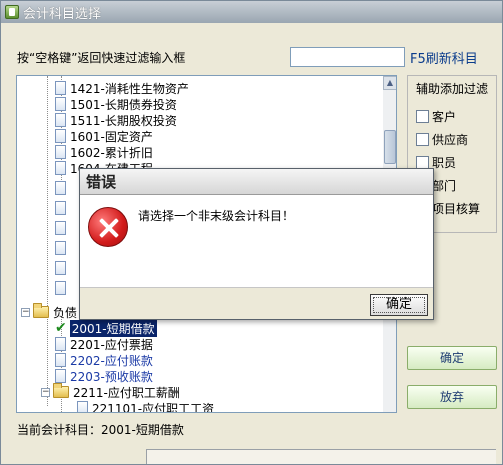 This screenshot has width=503, height=465. What do you see at coordinates (389, 83) in the screenshot?
I see `scroll-up-icon: ▲` at bounding box center [389, 83].